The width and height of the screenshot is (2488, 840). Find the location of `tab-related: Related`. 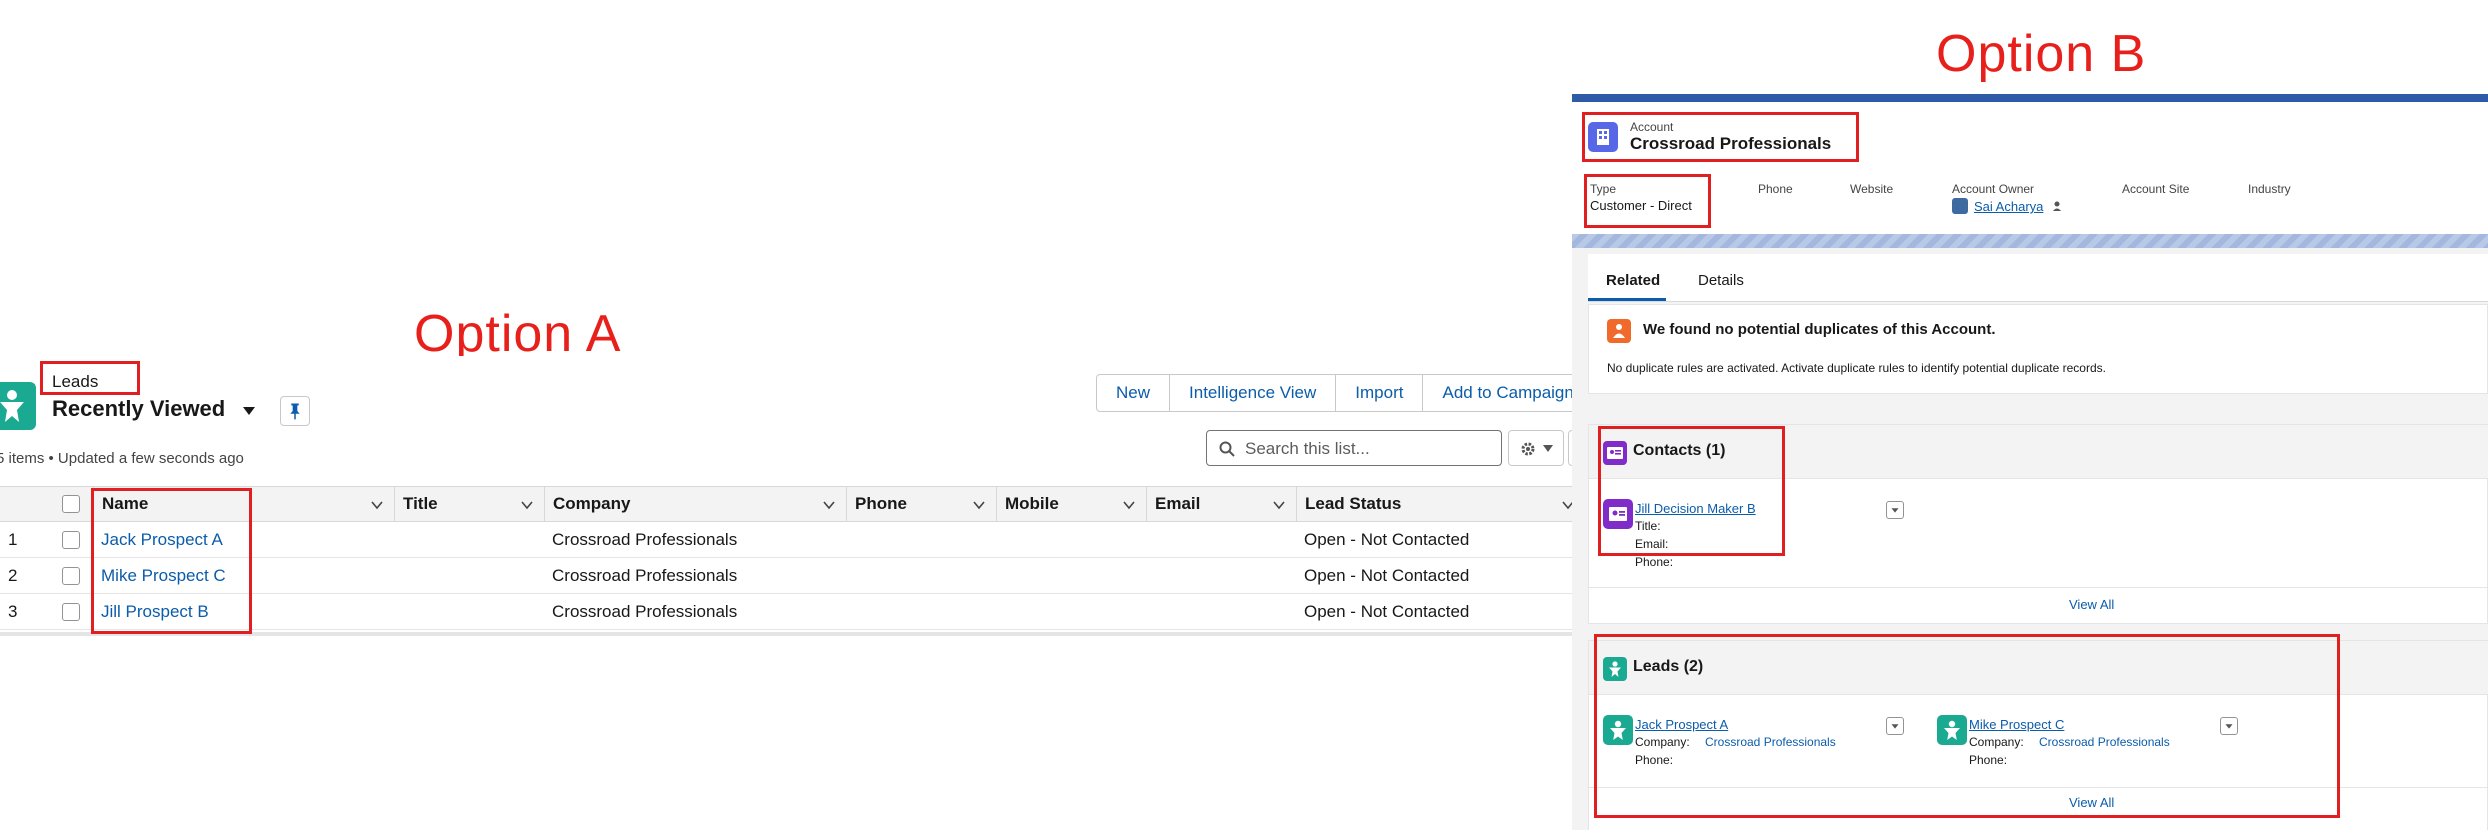

tab-related: Related is located at coordinates (1633, 280).